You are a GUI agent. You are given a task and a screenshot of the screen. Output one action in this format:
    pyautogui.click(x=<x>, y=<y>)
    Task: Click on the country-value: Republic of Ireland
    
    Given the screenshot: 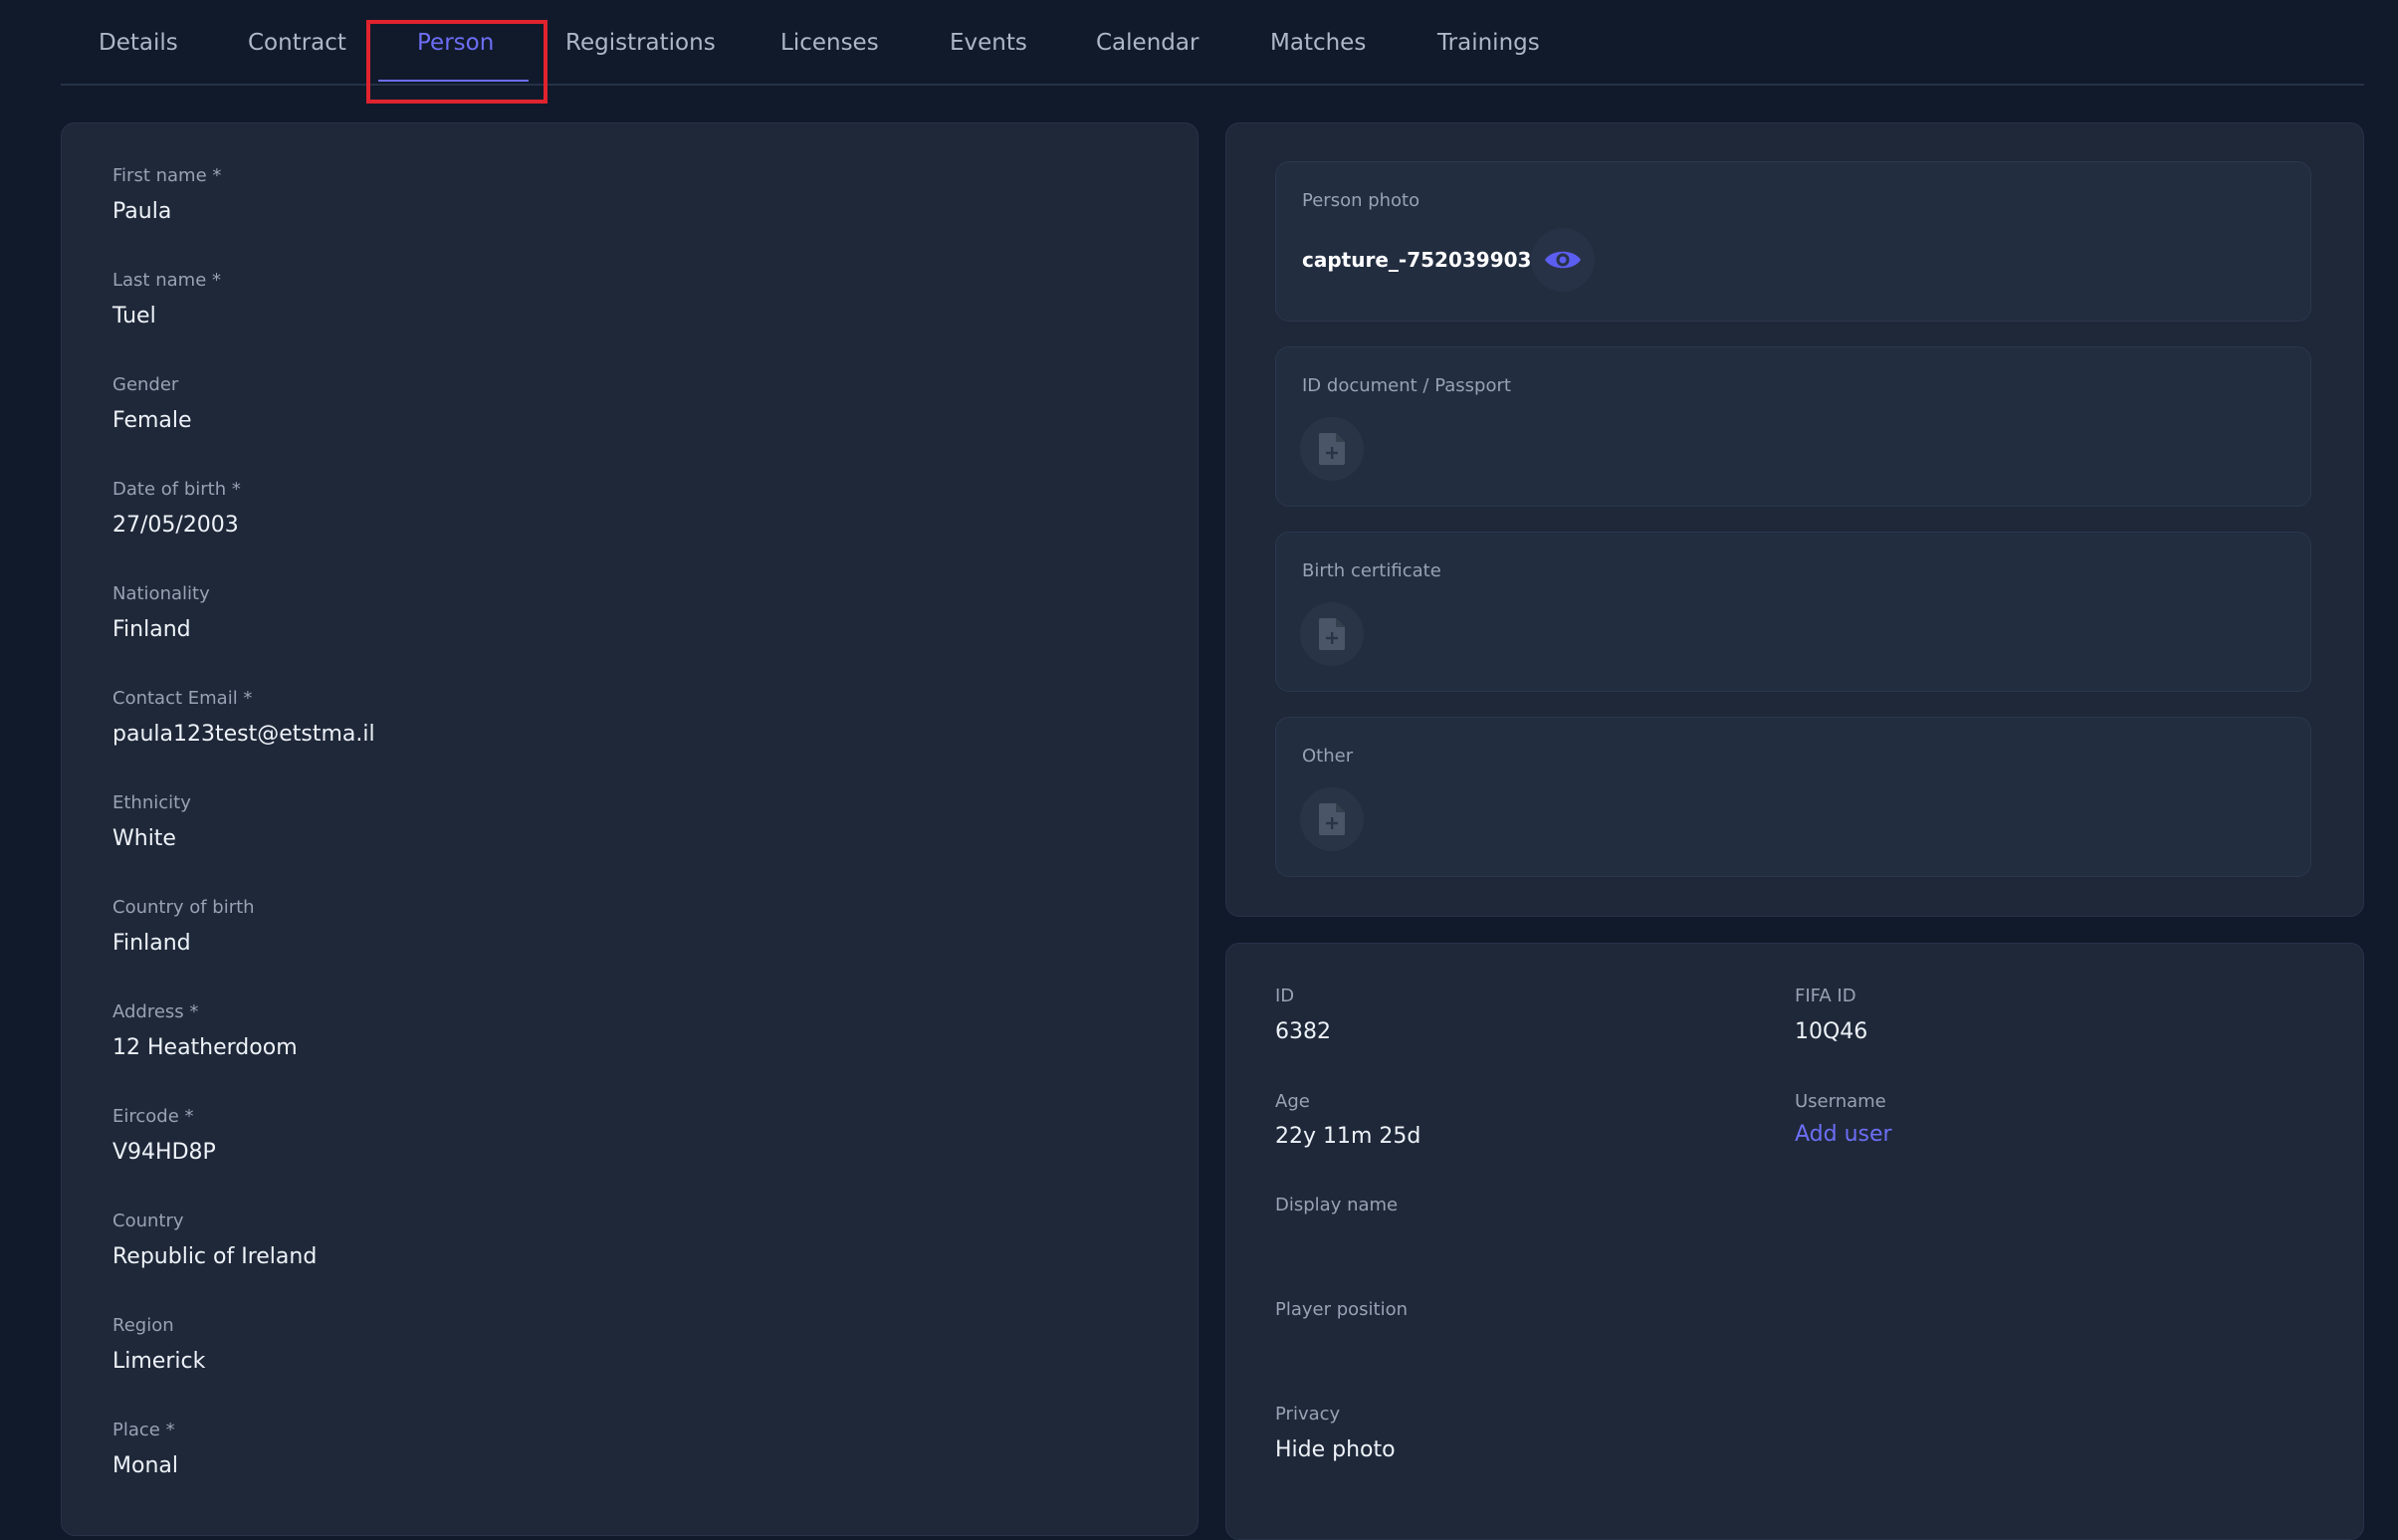 What is the action you would take?
    pyautogui.click(x=215, y=1257)
    